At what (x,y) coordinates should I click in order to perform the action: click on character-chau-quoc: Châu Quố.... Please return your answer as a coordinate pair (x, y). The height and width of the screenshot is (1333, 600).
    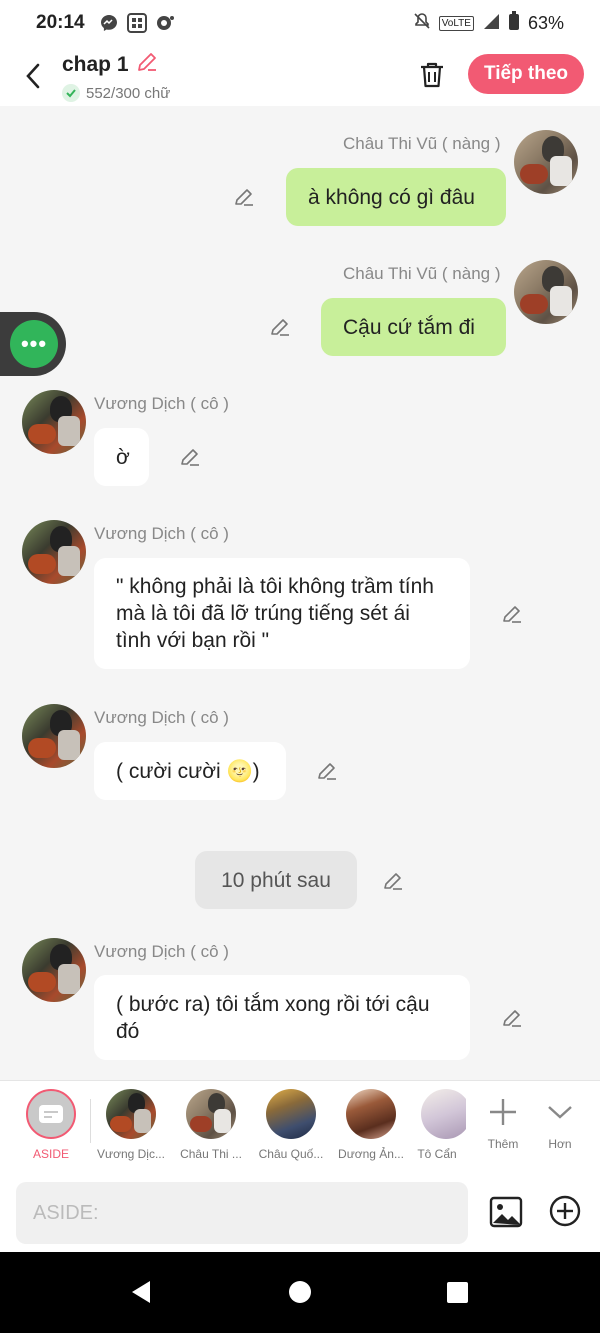
    Looking at the image, I should click on (291, 1125).